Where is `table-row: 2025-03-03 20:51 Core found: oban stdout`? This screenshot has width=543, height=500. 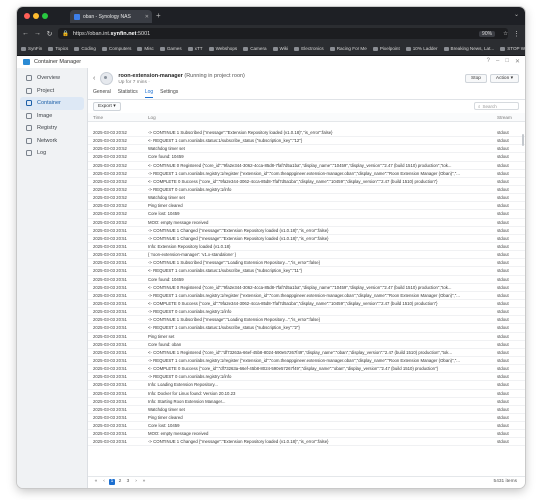
table-row: 2025-03-03 20:51 Core found: oban stdout is located at coordinates (306, 345).